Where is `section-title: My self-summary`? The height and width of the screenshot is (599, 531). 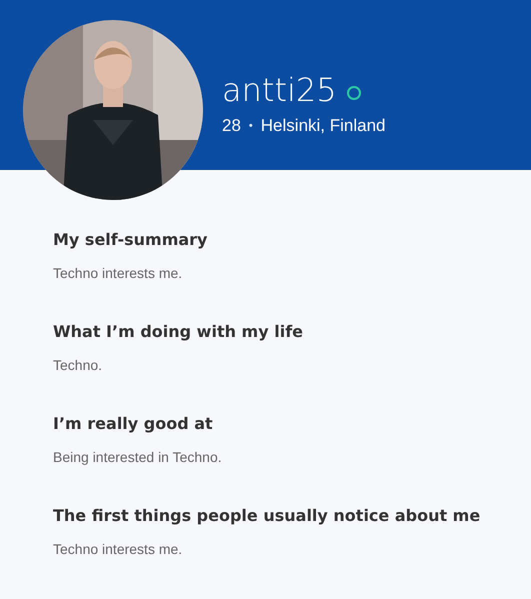 section-title: My self-summary is located at coordinates (130, 239).